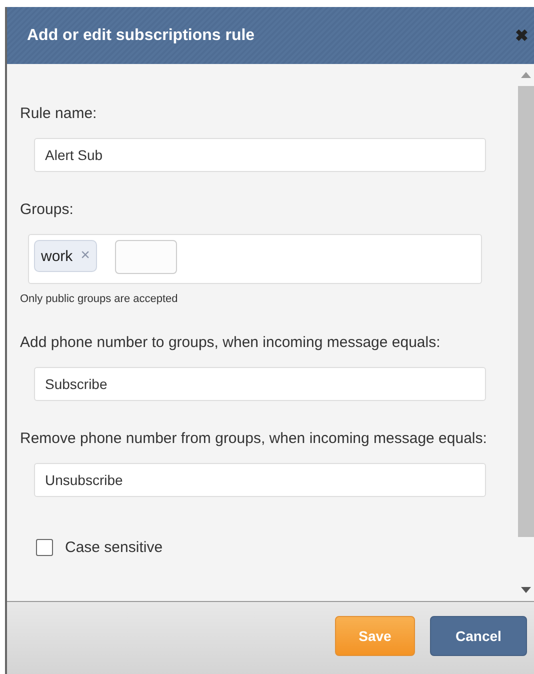 The image size is (534, 674). What do you see at coordinates (47, 210) in the screenshot?
I see `field-label: Groups:` at bounding box center [47, 210].